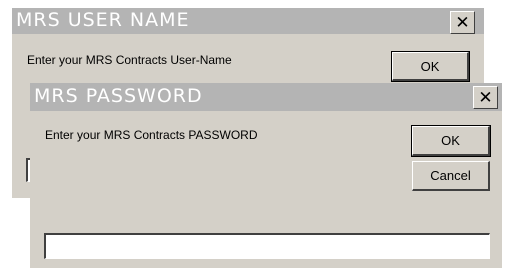 Image resolution: width=508 pixels, height=268 pixels. I want to click on user-name-ok-label: OK, so click(430, 66).